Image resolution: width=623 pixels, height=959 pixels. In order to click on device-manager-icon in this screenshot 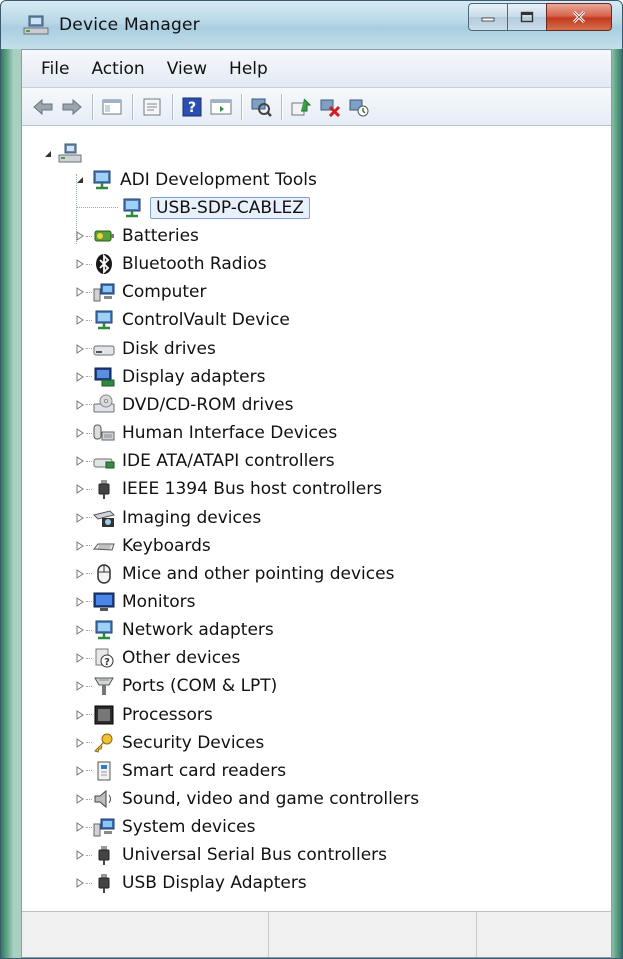, I will do `click(36, 26)`.